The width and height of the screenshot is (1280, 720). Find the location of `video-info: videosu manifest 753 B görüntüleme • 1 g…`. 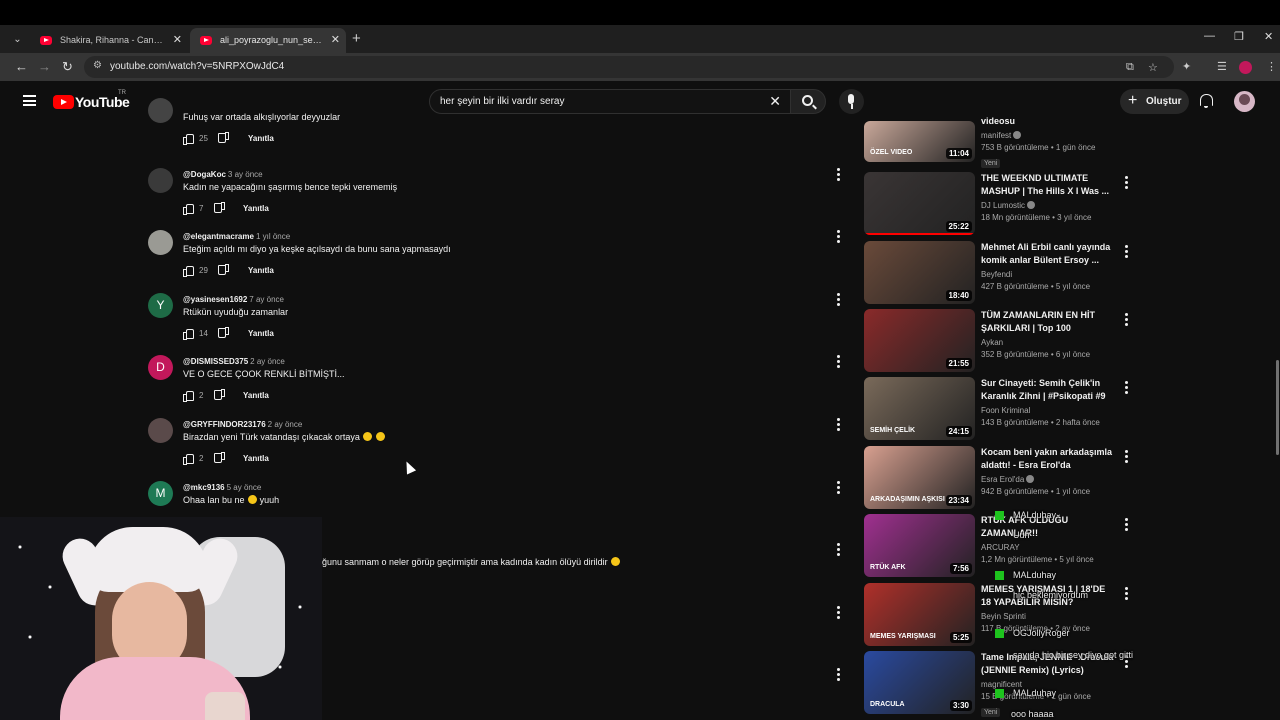

video-info: videosu manifest 753 B görüntüleme • 1 g… is located at coordinates (1048, 142).